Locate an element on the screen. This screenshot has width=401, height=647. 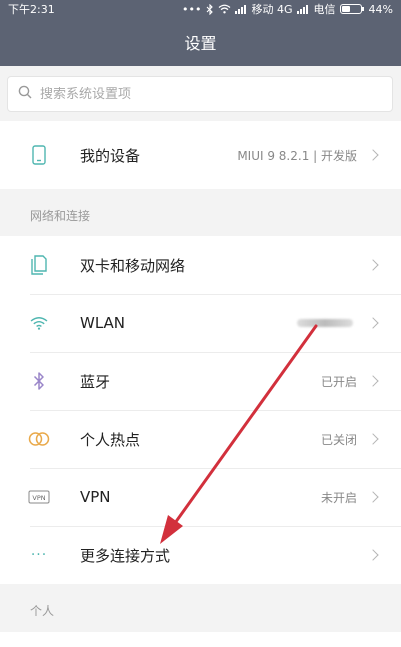
wlan-network-name-blurred is located at coordinates (325, 323).